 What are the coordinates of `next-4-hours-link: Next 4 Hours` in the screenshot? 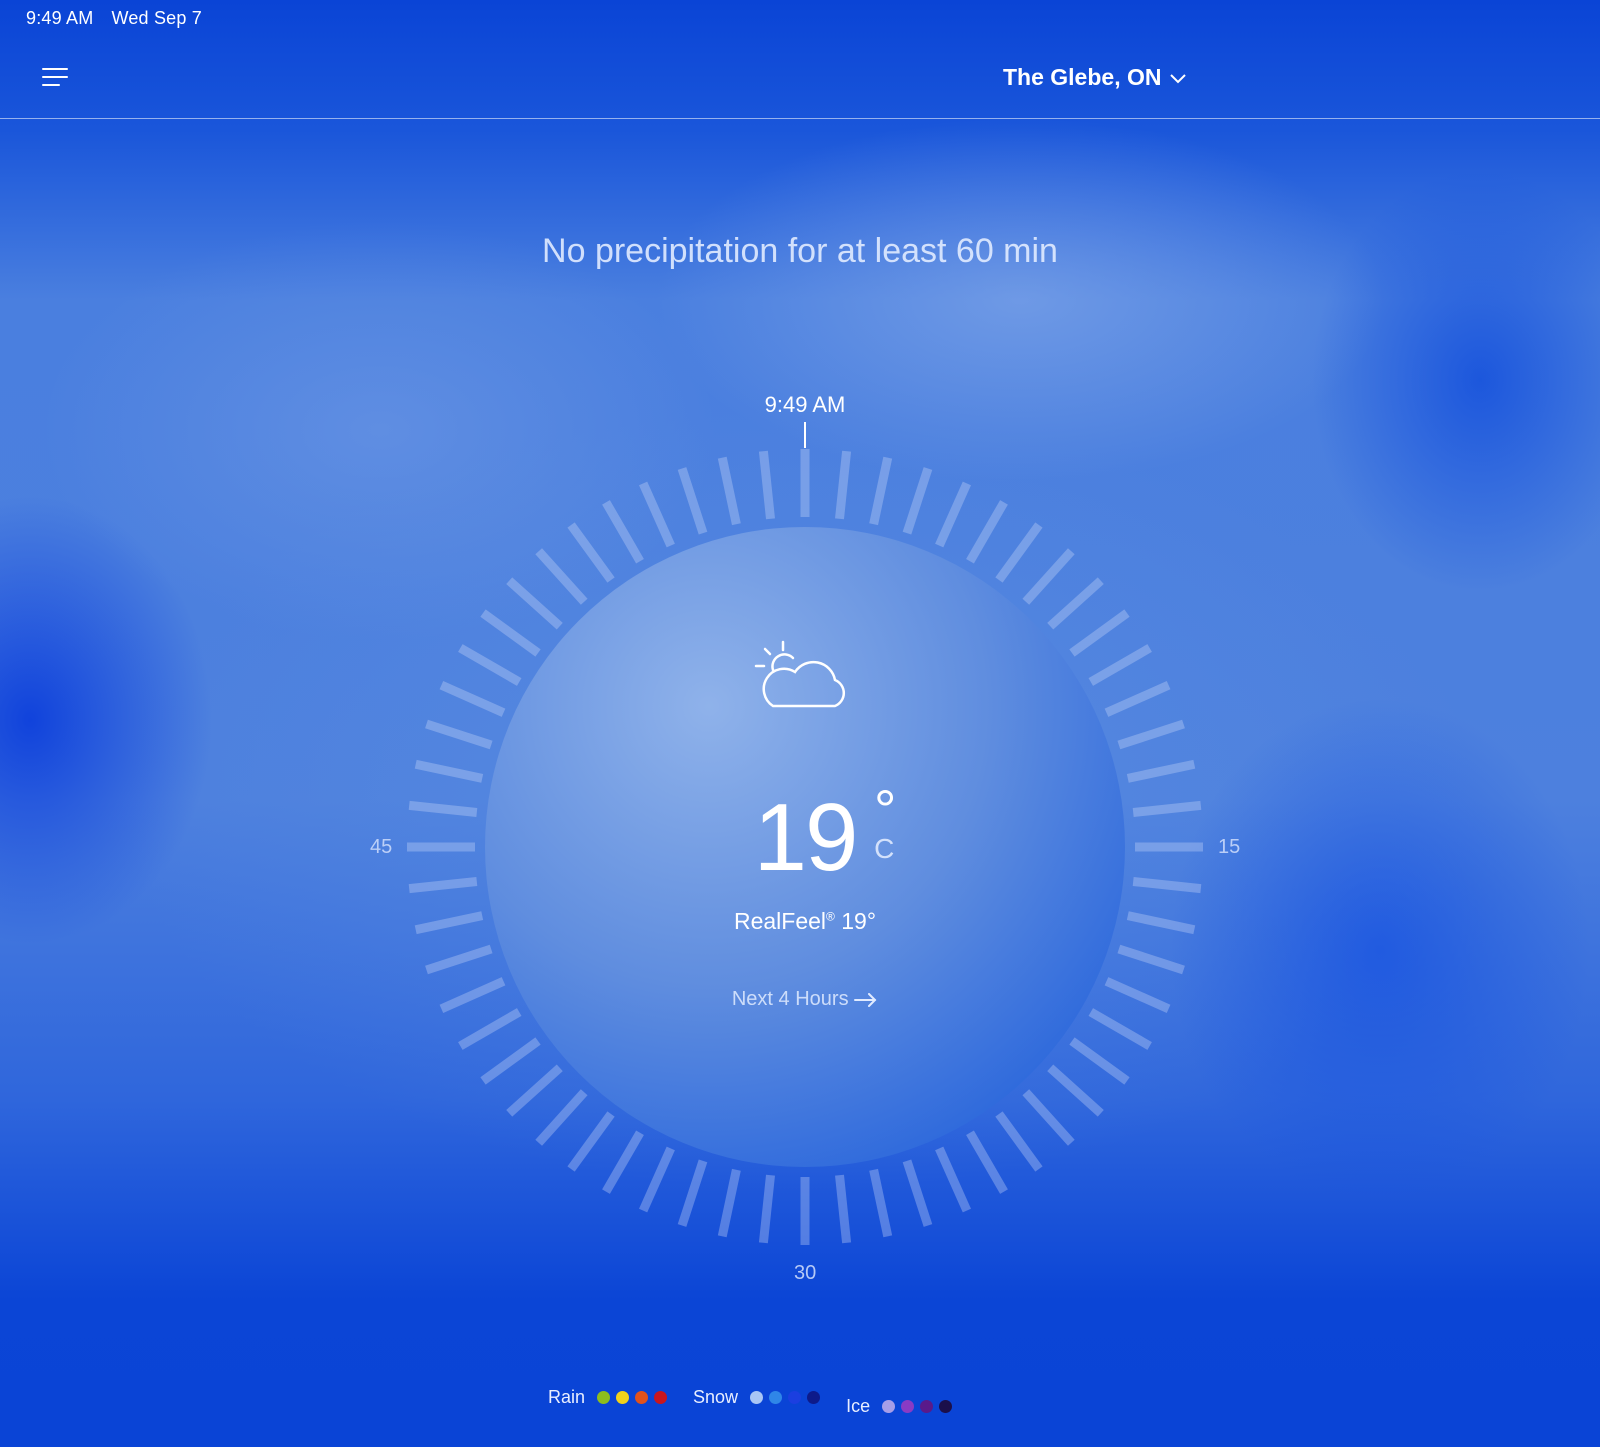 It's located at (805, 999).